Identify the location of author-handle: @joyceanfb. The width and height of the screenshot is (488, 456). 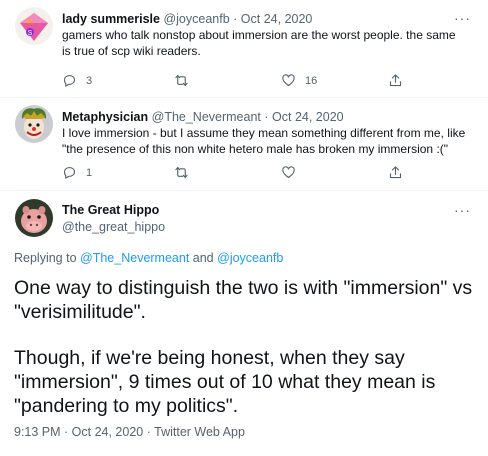
(196, 19).